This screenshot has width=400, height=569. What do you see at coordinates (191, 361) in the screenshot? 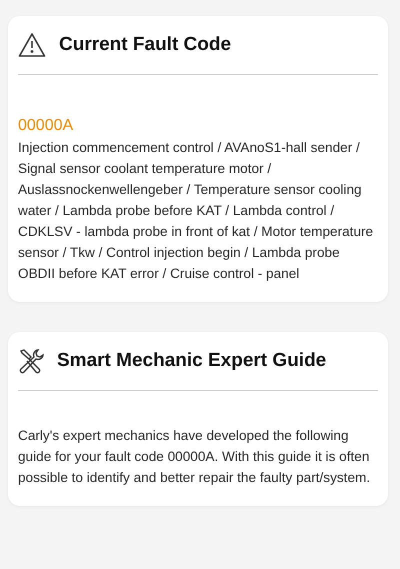
I see `card-title: Smart Mechanic Expert Guide` at bounding box center [191, 361].